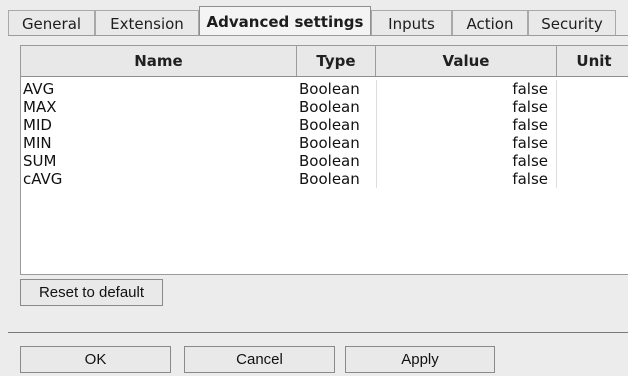 The image size is (628, 376). I want to click on table-row: MID Boolean false, so click(324, 125).